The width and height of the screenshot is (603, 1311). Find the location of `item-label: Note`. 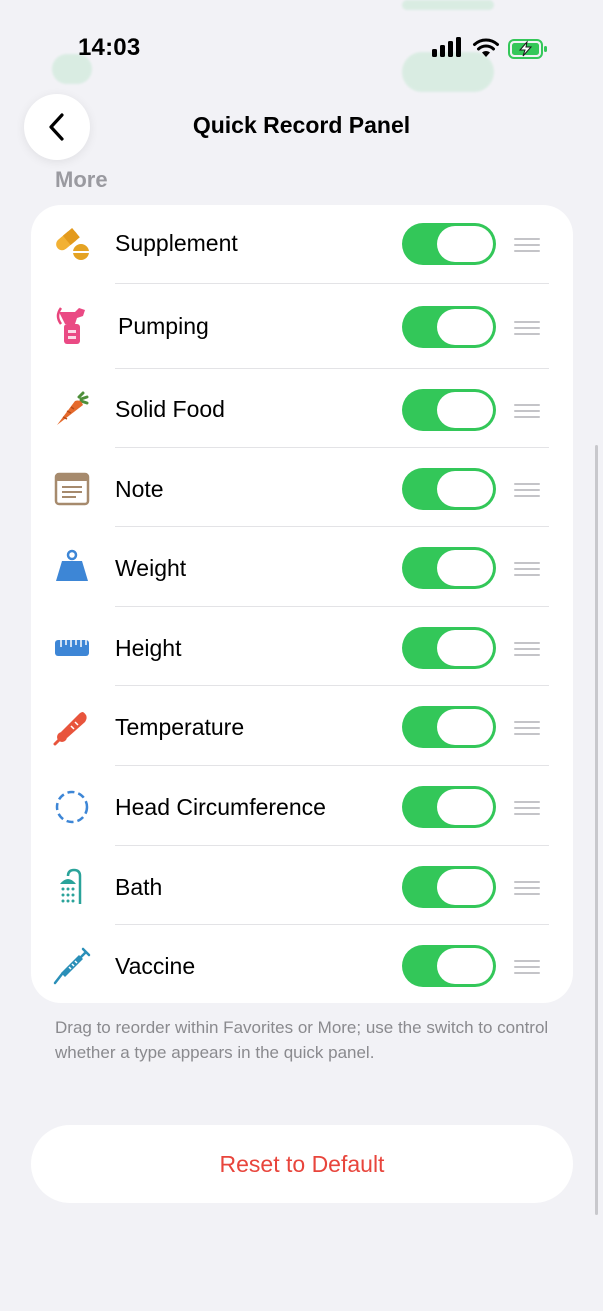

item-label: Note is located at coordinates (139, 489).